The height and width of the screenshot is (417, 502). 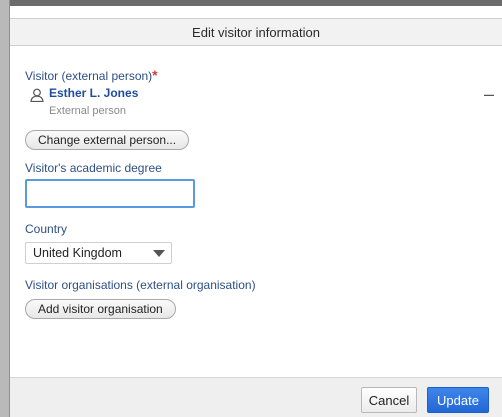 What do you see at coordinates (77, 253) in the screenshot?
I see `country-selected-value: United Kingdom` at bounding box center [77, 253].